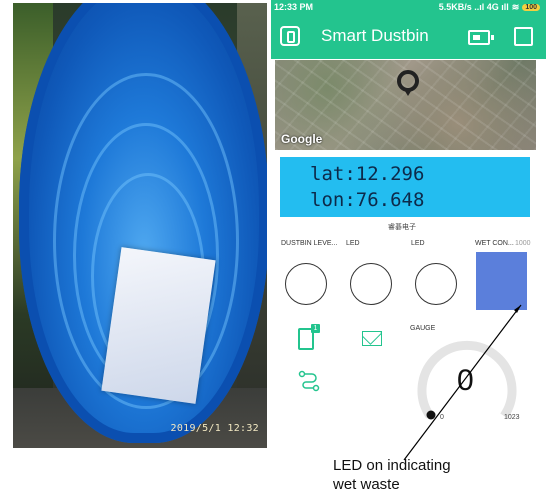 This screenshot has width=546, height=501. I want to click on status-indicators: 5.5KB/s ..ıl 4G ıll ≋ 100, so click(489, 7).